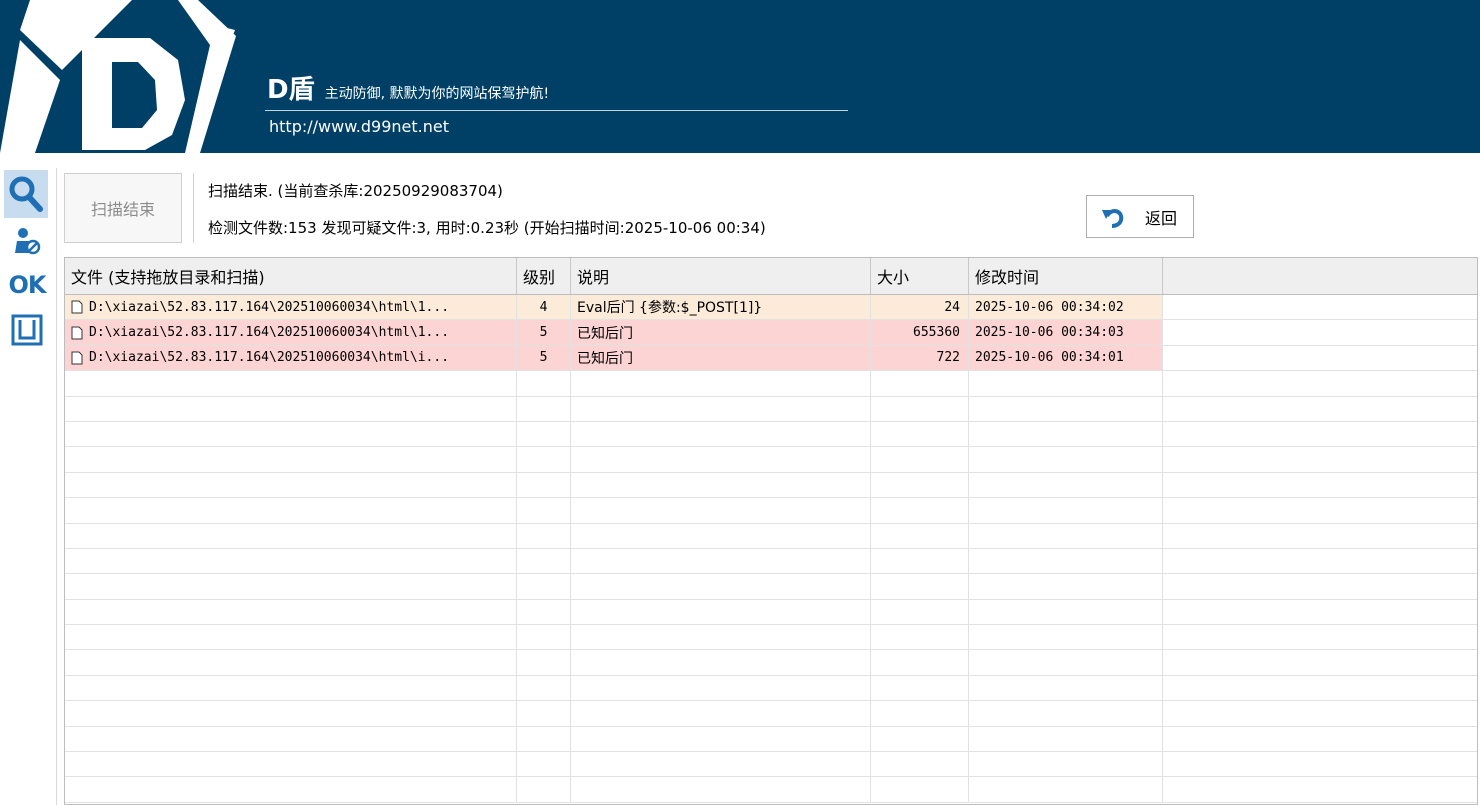 Image resolution: width=1480 pixels, height=805 pixels. Describe the element at coordinates (118, 76) in the screenshot. I see `d-shield-logo` at that location.